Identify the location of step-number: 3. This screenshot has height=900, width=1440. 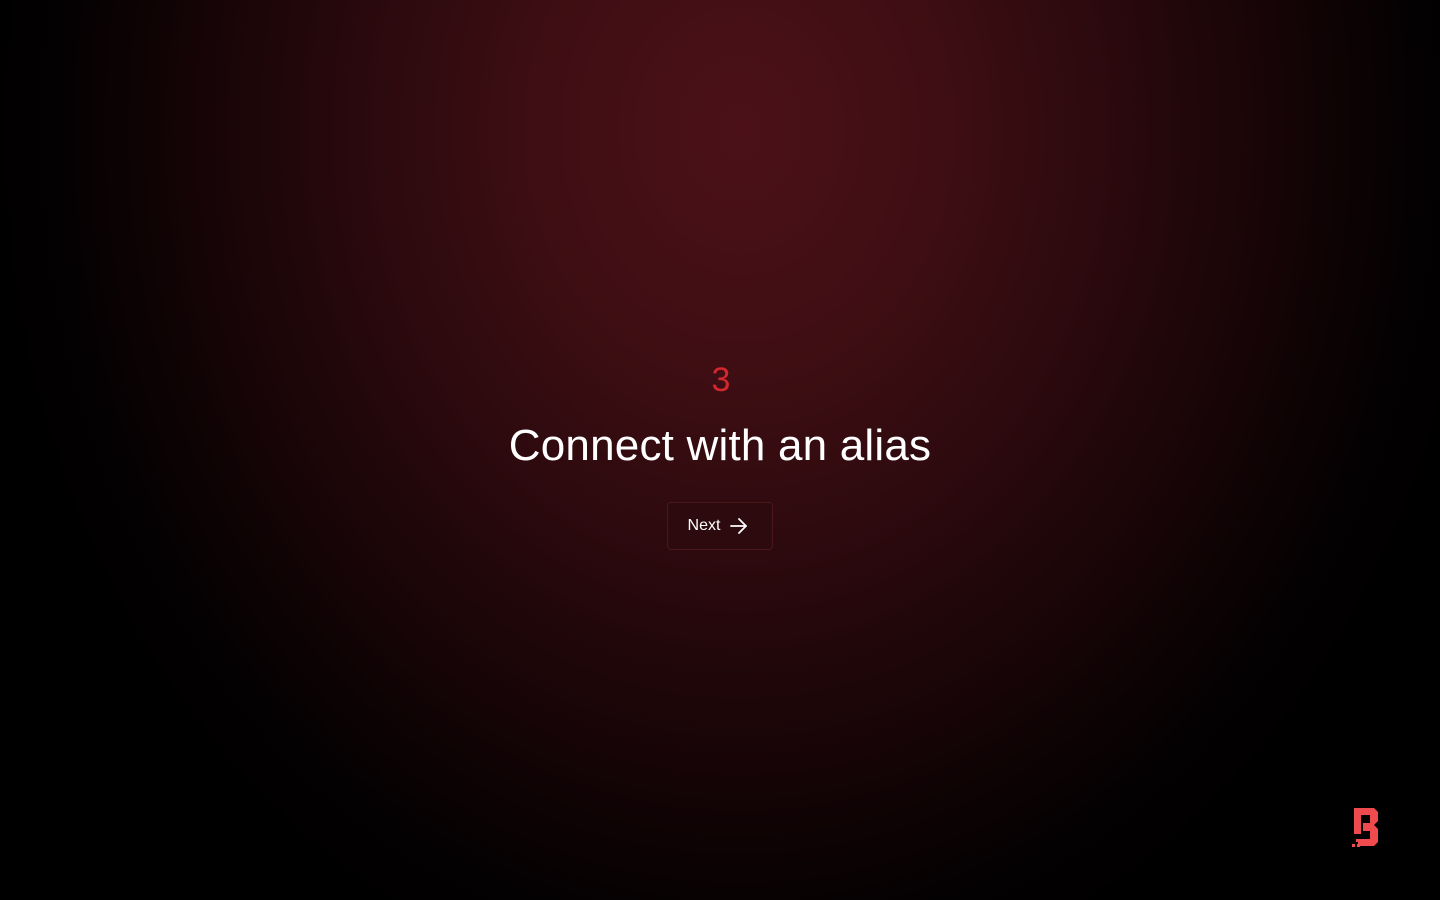
(721, 380).